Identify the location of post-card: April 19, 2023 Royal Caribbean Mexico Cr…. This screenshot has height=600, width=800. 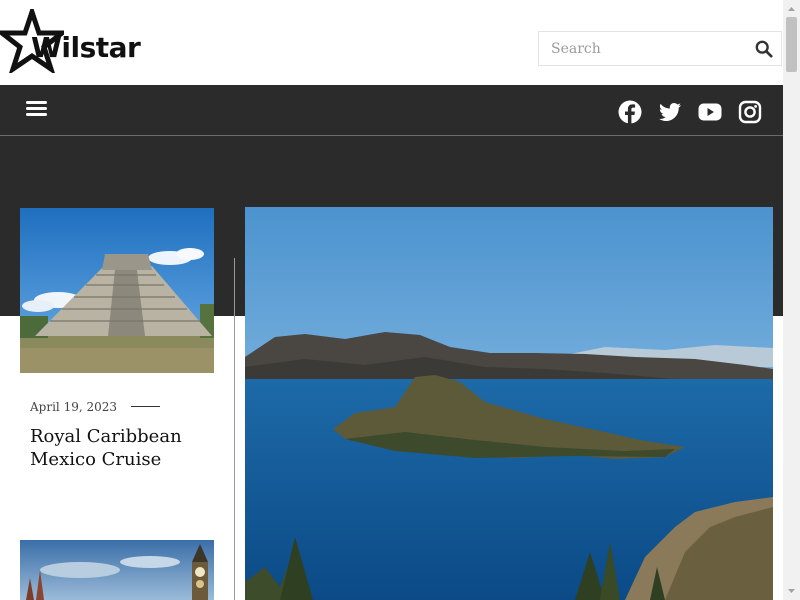
(117, 358).